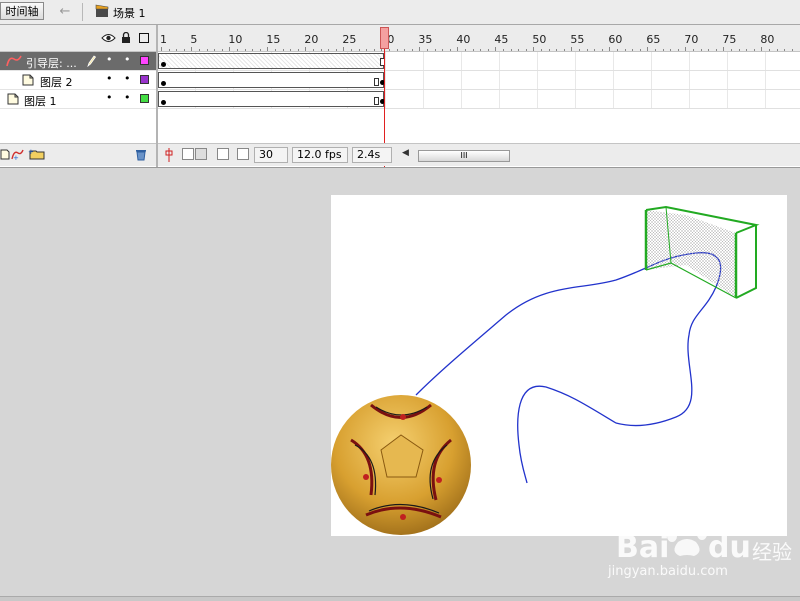 The width and height of the screenshot is (800, 601). I want to click on watermark-brand-du: du, so click(729, 547).